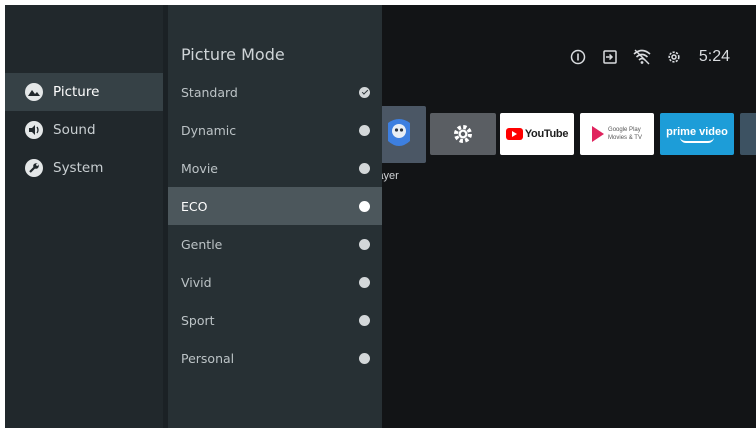 Image resolution: width=756 pixels, height=428 pixels. What do you see at coordinates (399, 132) in the screenshot?
I see `player-app-icon` at bounding box center [399, 132].